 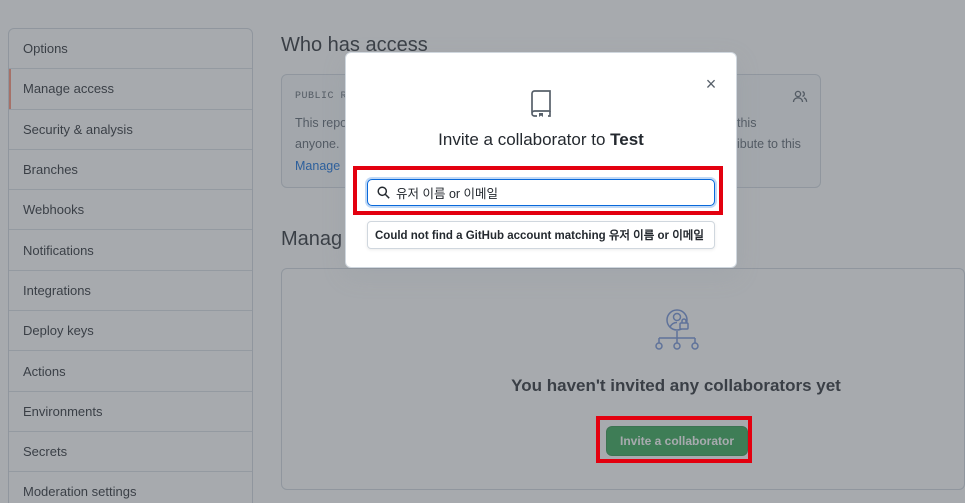 I want to click on collaborator-search-field, so click(x=541, y=192).